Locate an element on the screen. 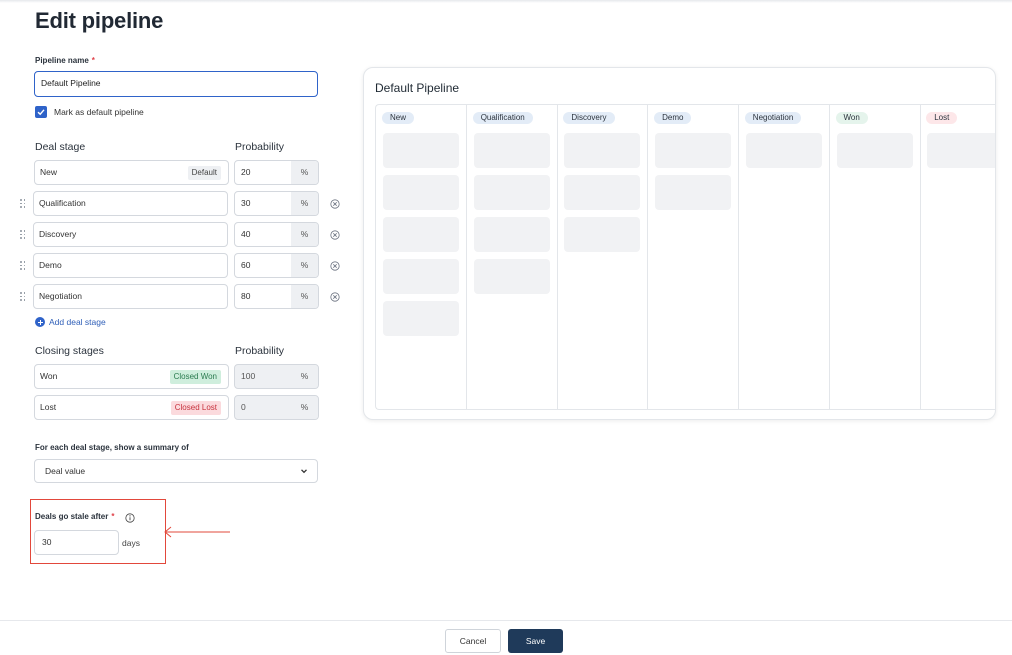 Image resolution: width=1012 pixels, height=655 pixels. stage-name: Discovery is located at coordinates (58, 234).